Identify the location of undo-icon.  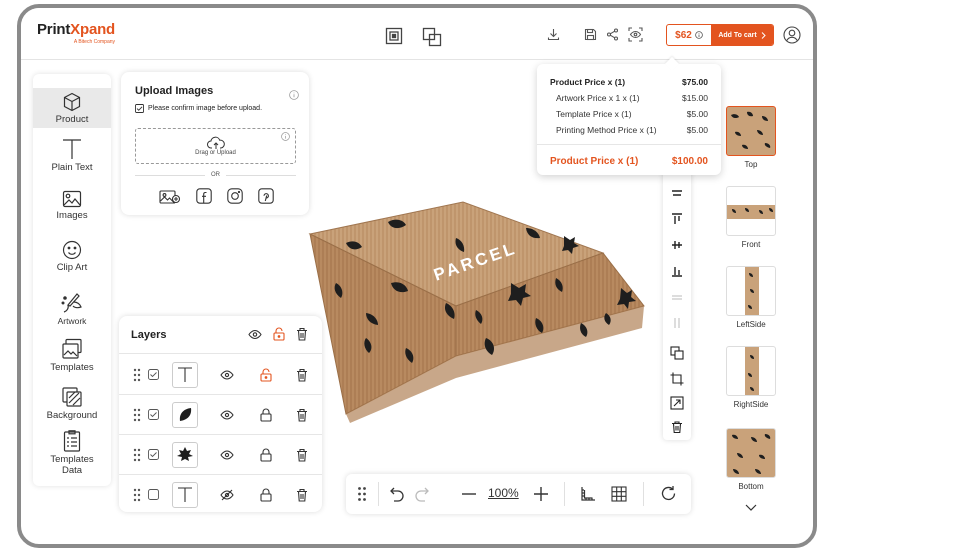
(397, 494).